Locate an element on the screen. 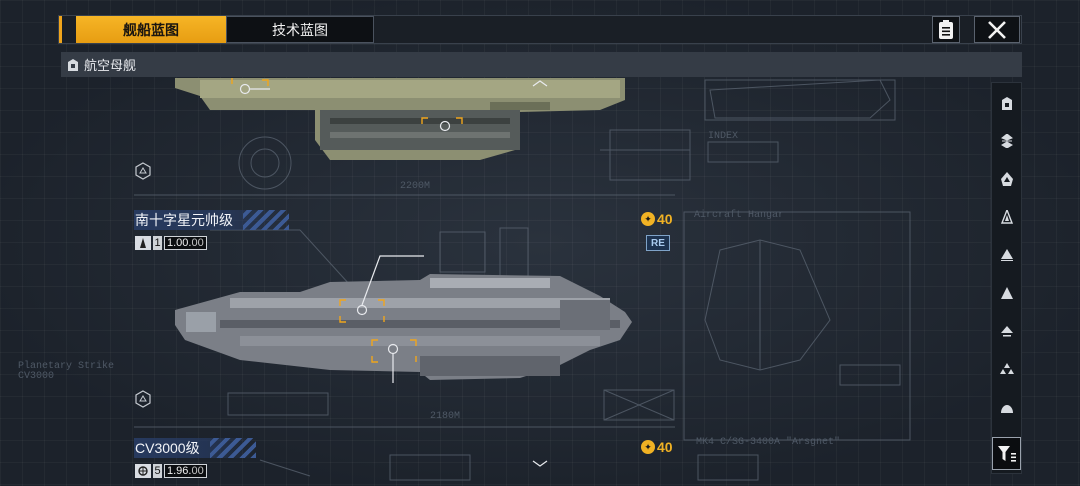 The image size is (1080, 486). corvette-icon is located at coordinates (1006, 255).